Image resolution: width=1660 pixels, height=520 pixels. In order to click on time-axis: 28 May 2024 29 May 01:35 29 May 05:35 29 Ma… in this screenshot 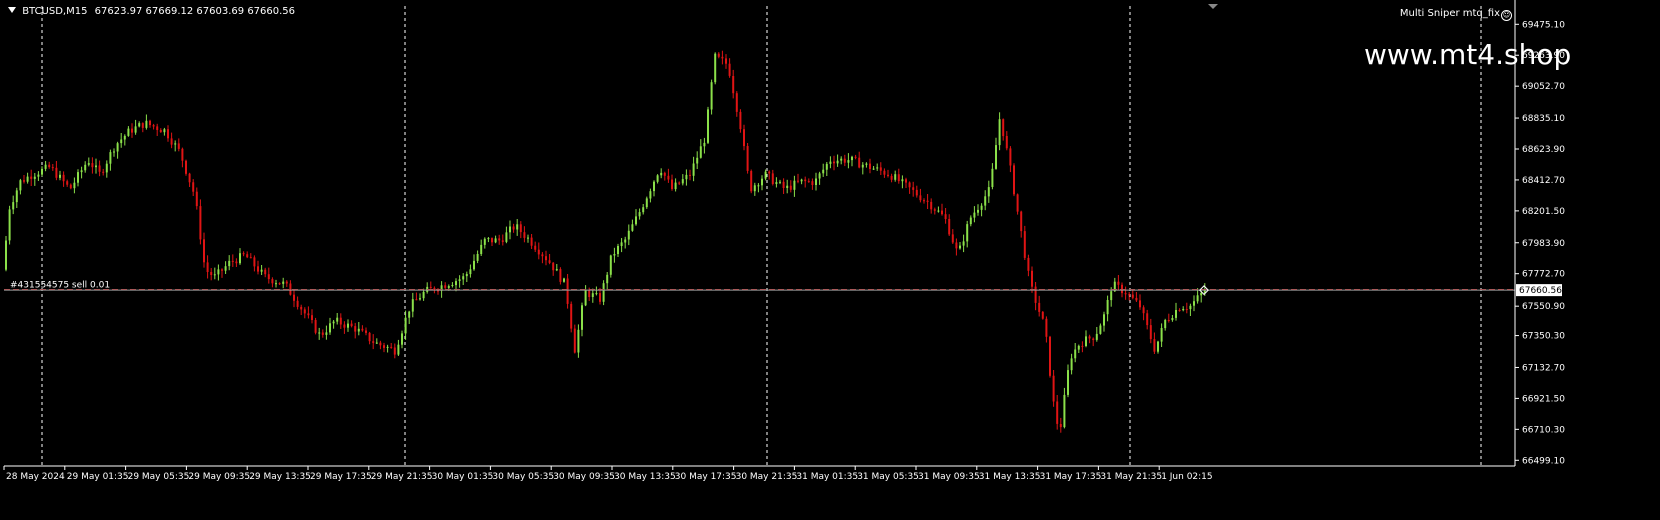, I will do `click(759, 473)`.